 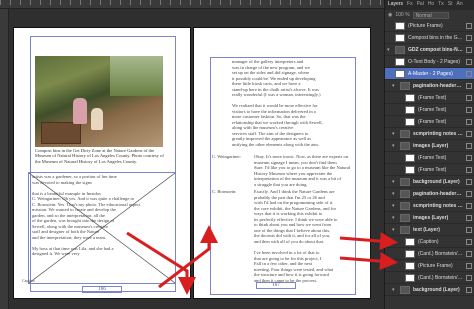 What do you see at coordinates (429, 242) in the screenshot?
I see `layer-row: (Caption)` at bounding box center [429, 242].